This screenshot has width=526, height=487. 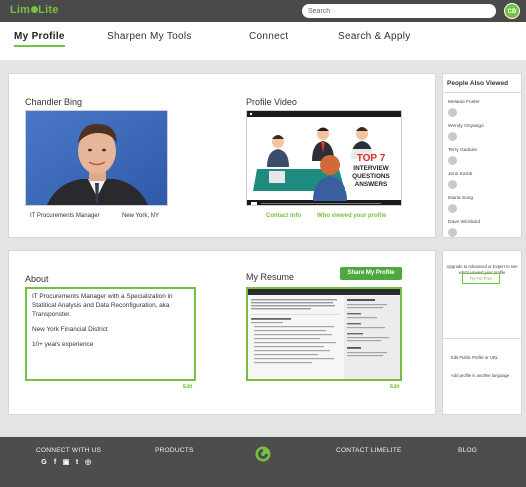 I want to click on try-for-free-button: Try For Free, so click(x=481, y=278).